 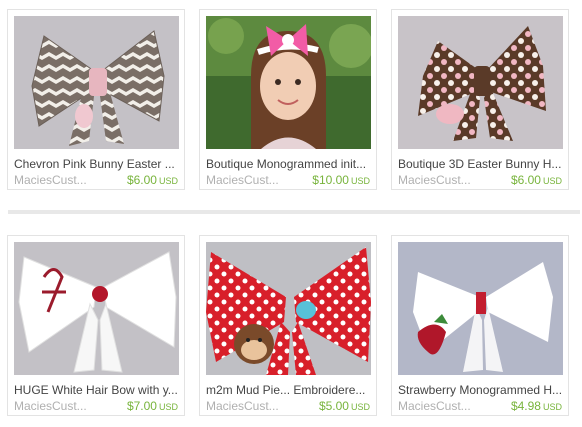 I want to click on price-value: $7.00, so click(x=141, y=406).